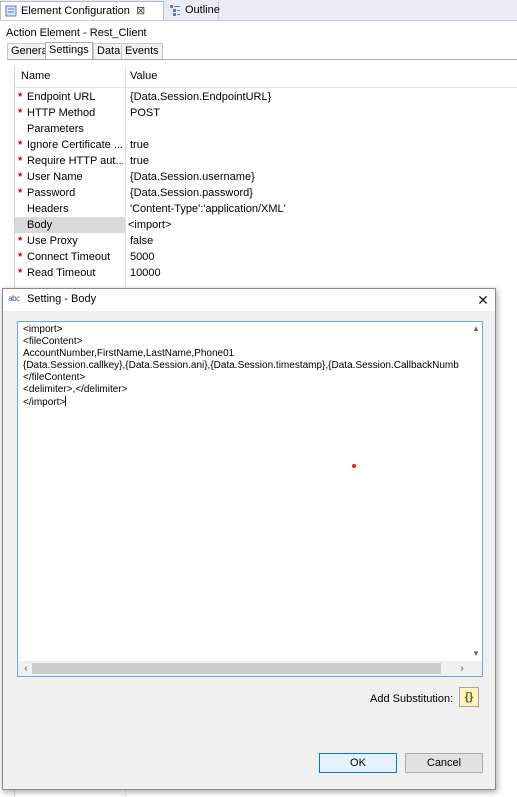 This screenshot has width=517, height=797. Describe the element at coordinates (354, 466) in the screenshot. I see `marker-dot` at that location.